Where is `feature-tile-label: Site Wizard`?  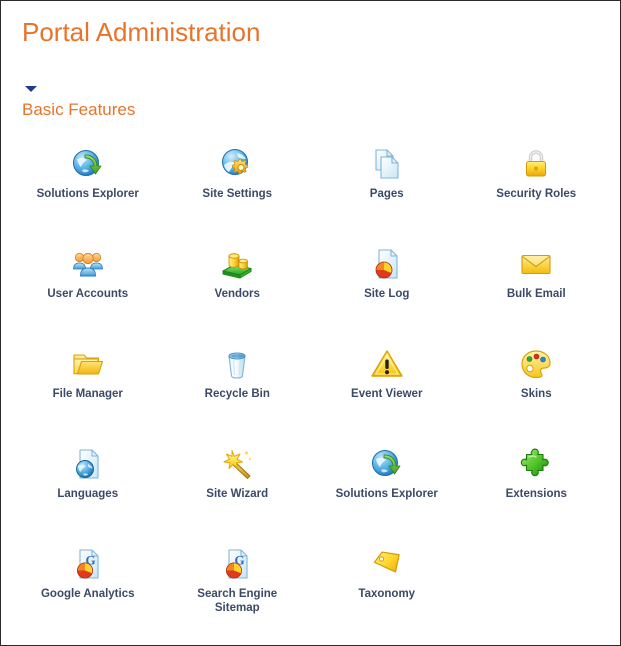 feature-tile-label: Site Wizard is located at coordinates (237, 494).